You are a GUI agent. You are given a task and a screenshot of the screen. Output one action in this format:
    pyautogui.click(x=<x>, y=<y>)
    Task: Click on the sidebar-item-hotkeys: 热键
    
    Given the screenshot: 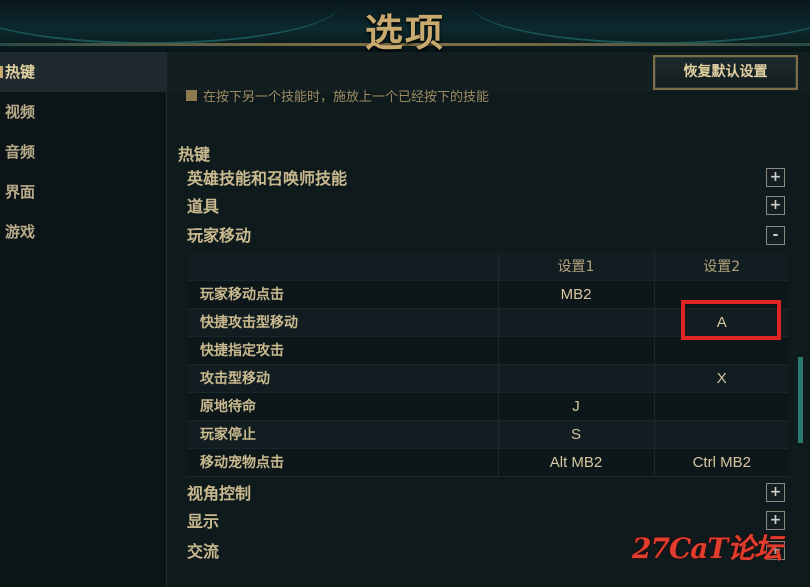 What is the action you would take?
    pyautogui.click(x=83, y=72)
    